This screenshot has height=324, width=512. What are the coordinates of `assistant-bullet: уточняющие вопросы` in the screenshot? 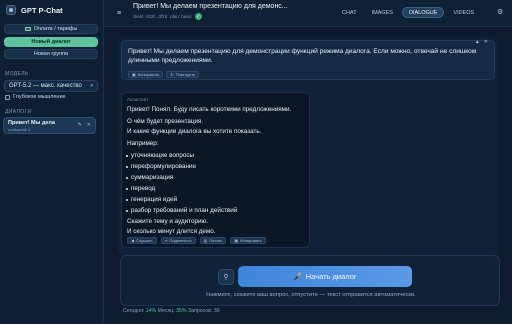 It's located at (160, 155).